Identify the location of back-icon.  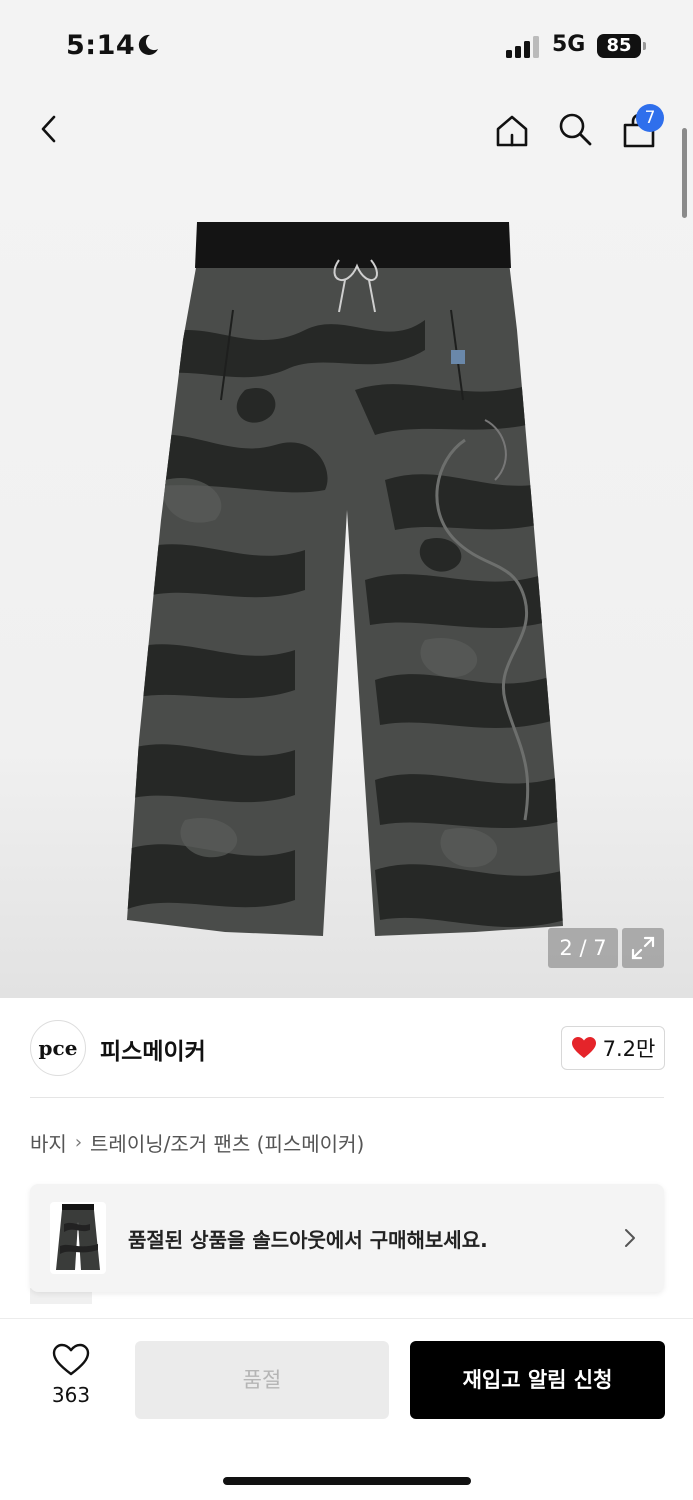
(48, 129).